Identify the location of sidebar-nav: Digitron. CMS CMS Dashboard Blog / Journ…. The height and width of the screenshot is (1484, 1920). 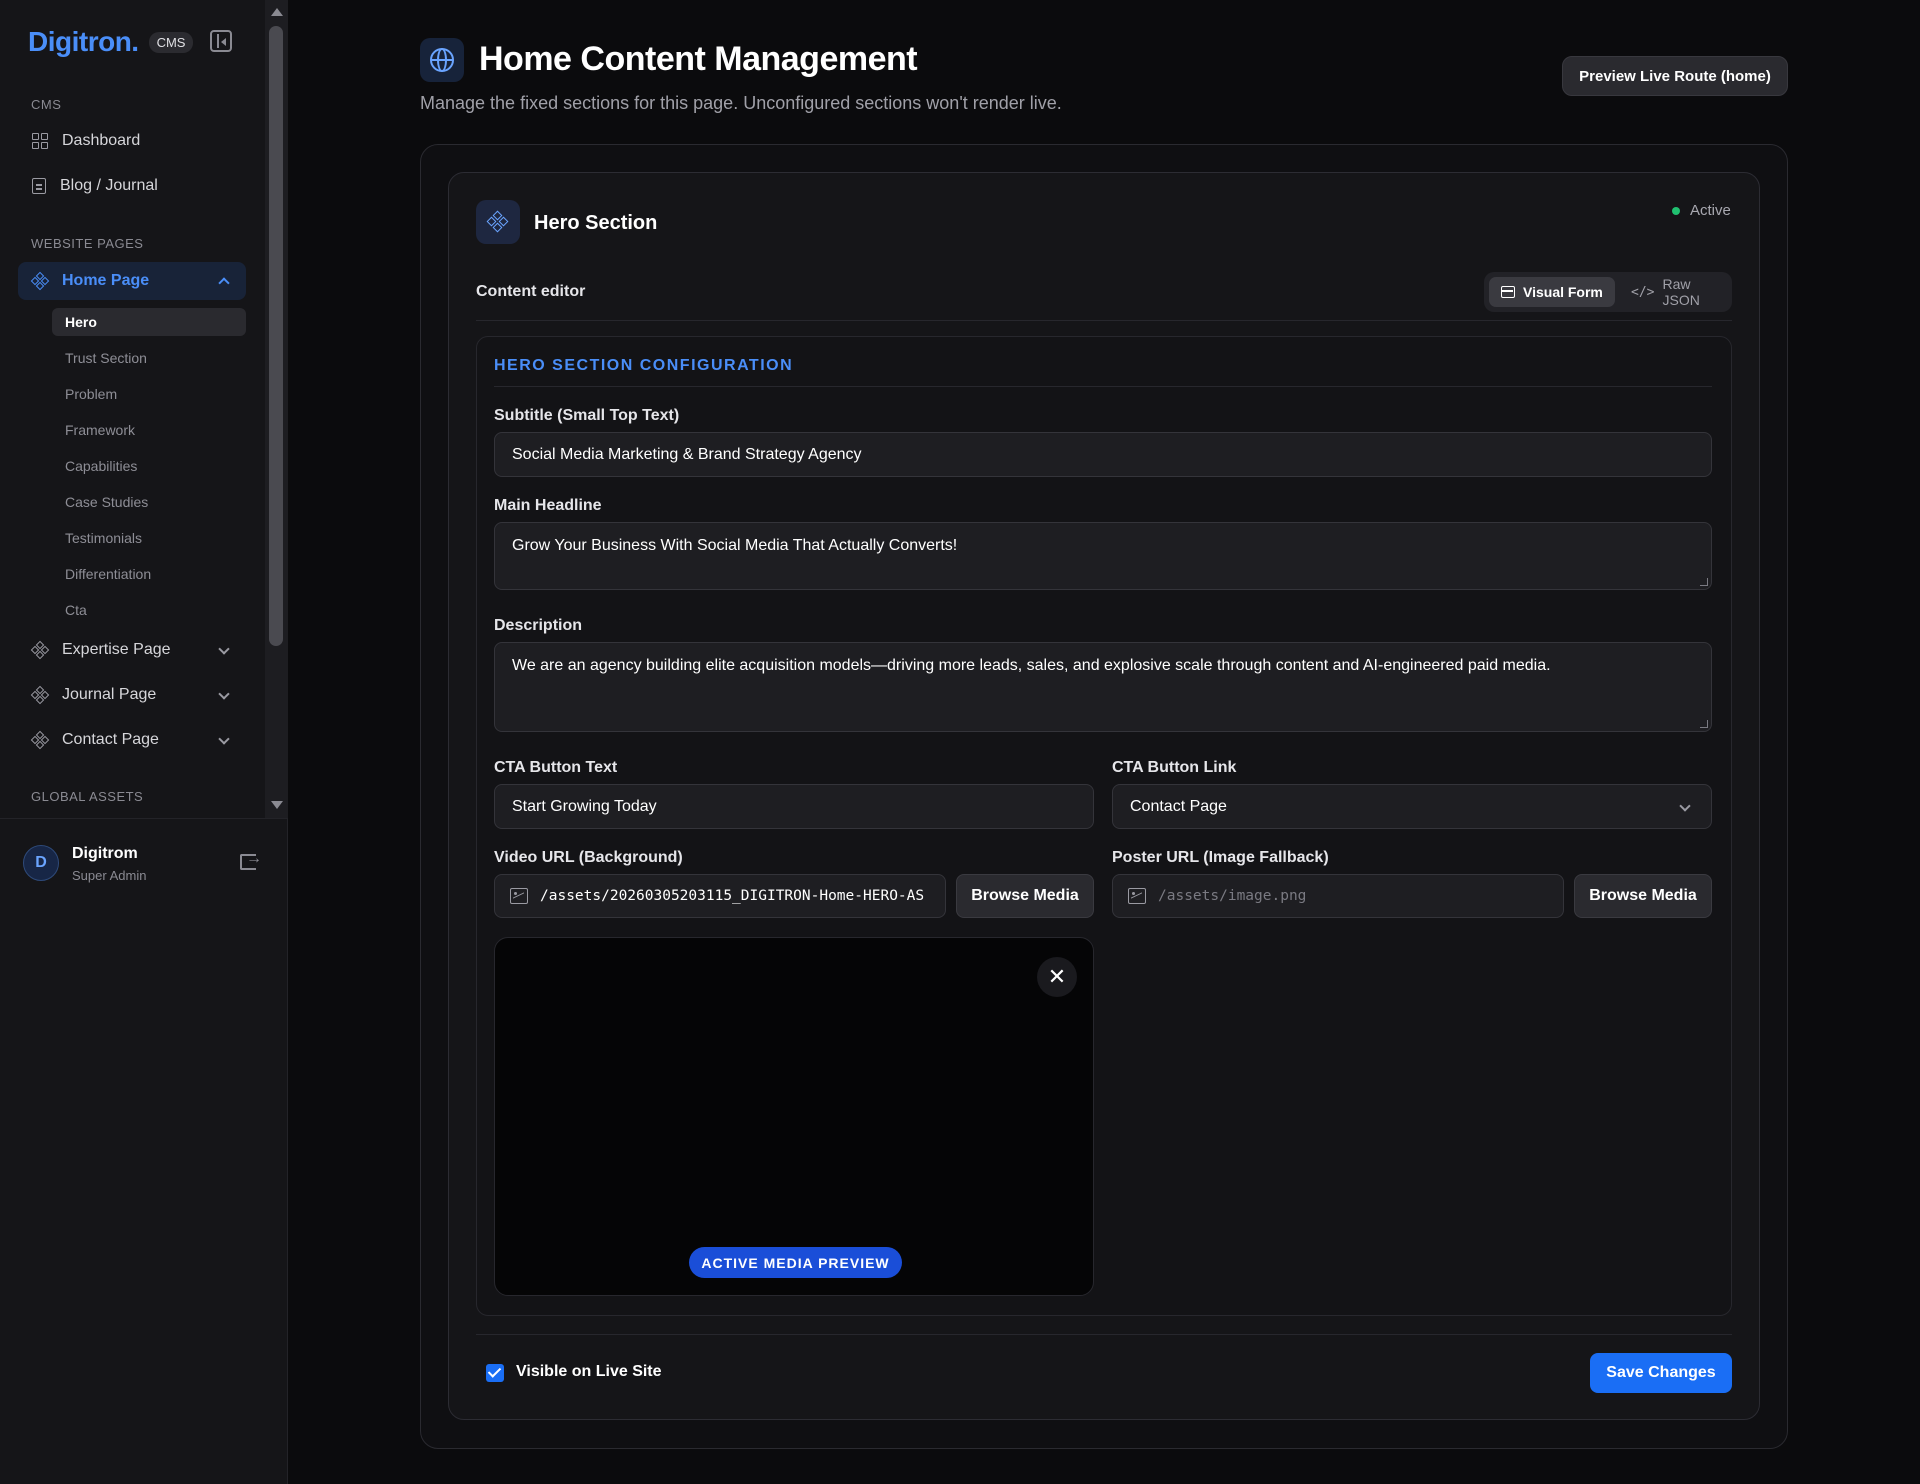
(132, 409).